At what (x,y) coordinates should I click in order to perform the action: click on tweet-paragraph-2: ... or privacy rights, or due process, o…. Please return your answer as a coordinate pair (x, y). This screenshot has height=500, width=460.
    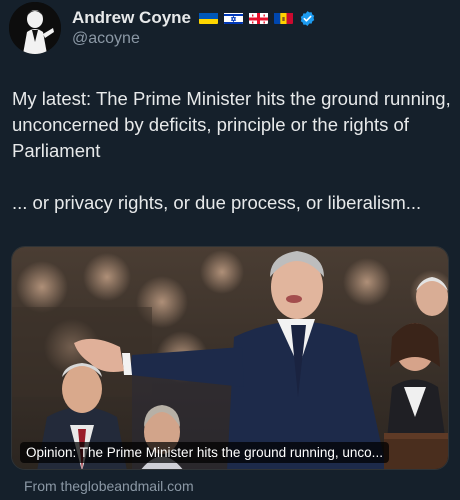
    Looking at the image, I should click on (217, 202).